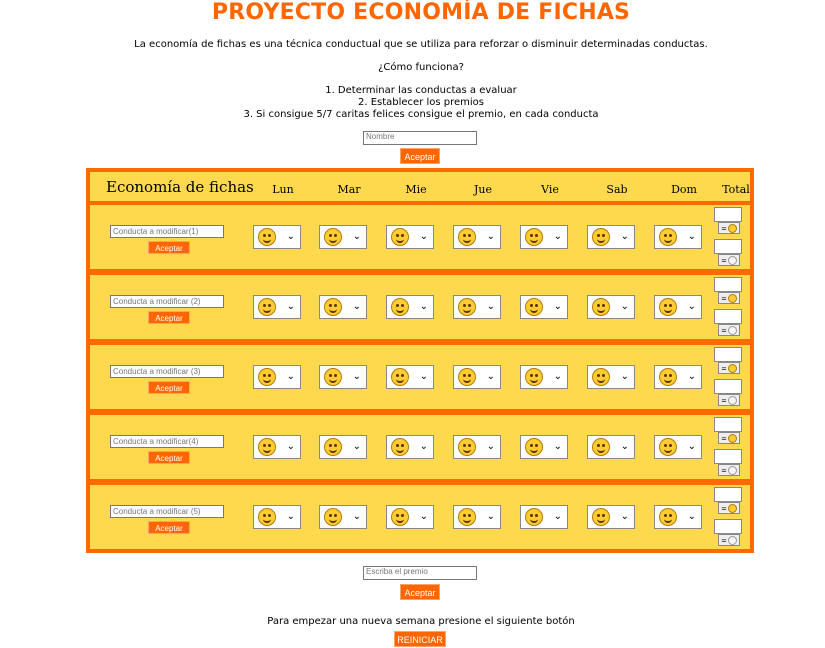 This screenshot has height=648, width=825. I want to click on behavior-input: Conducta a modificar (2), so click(167, 301).